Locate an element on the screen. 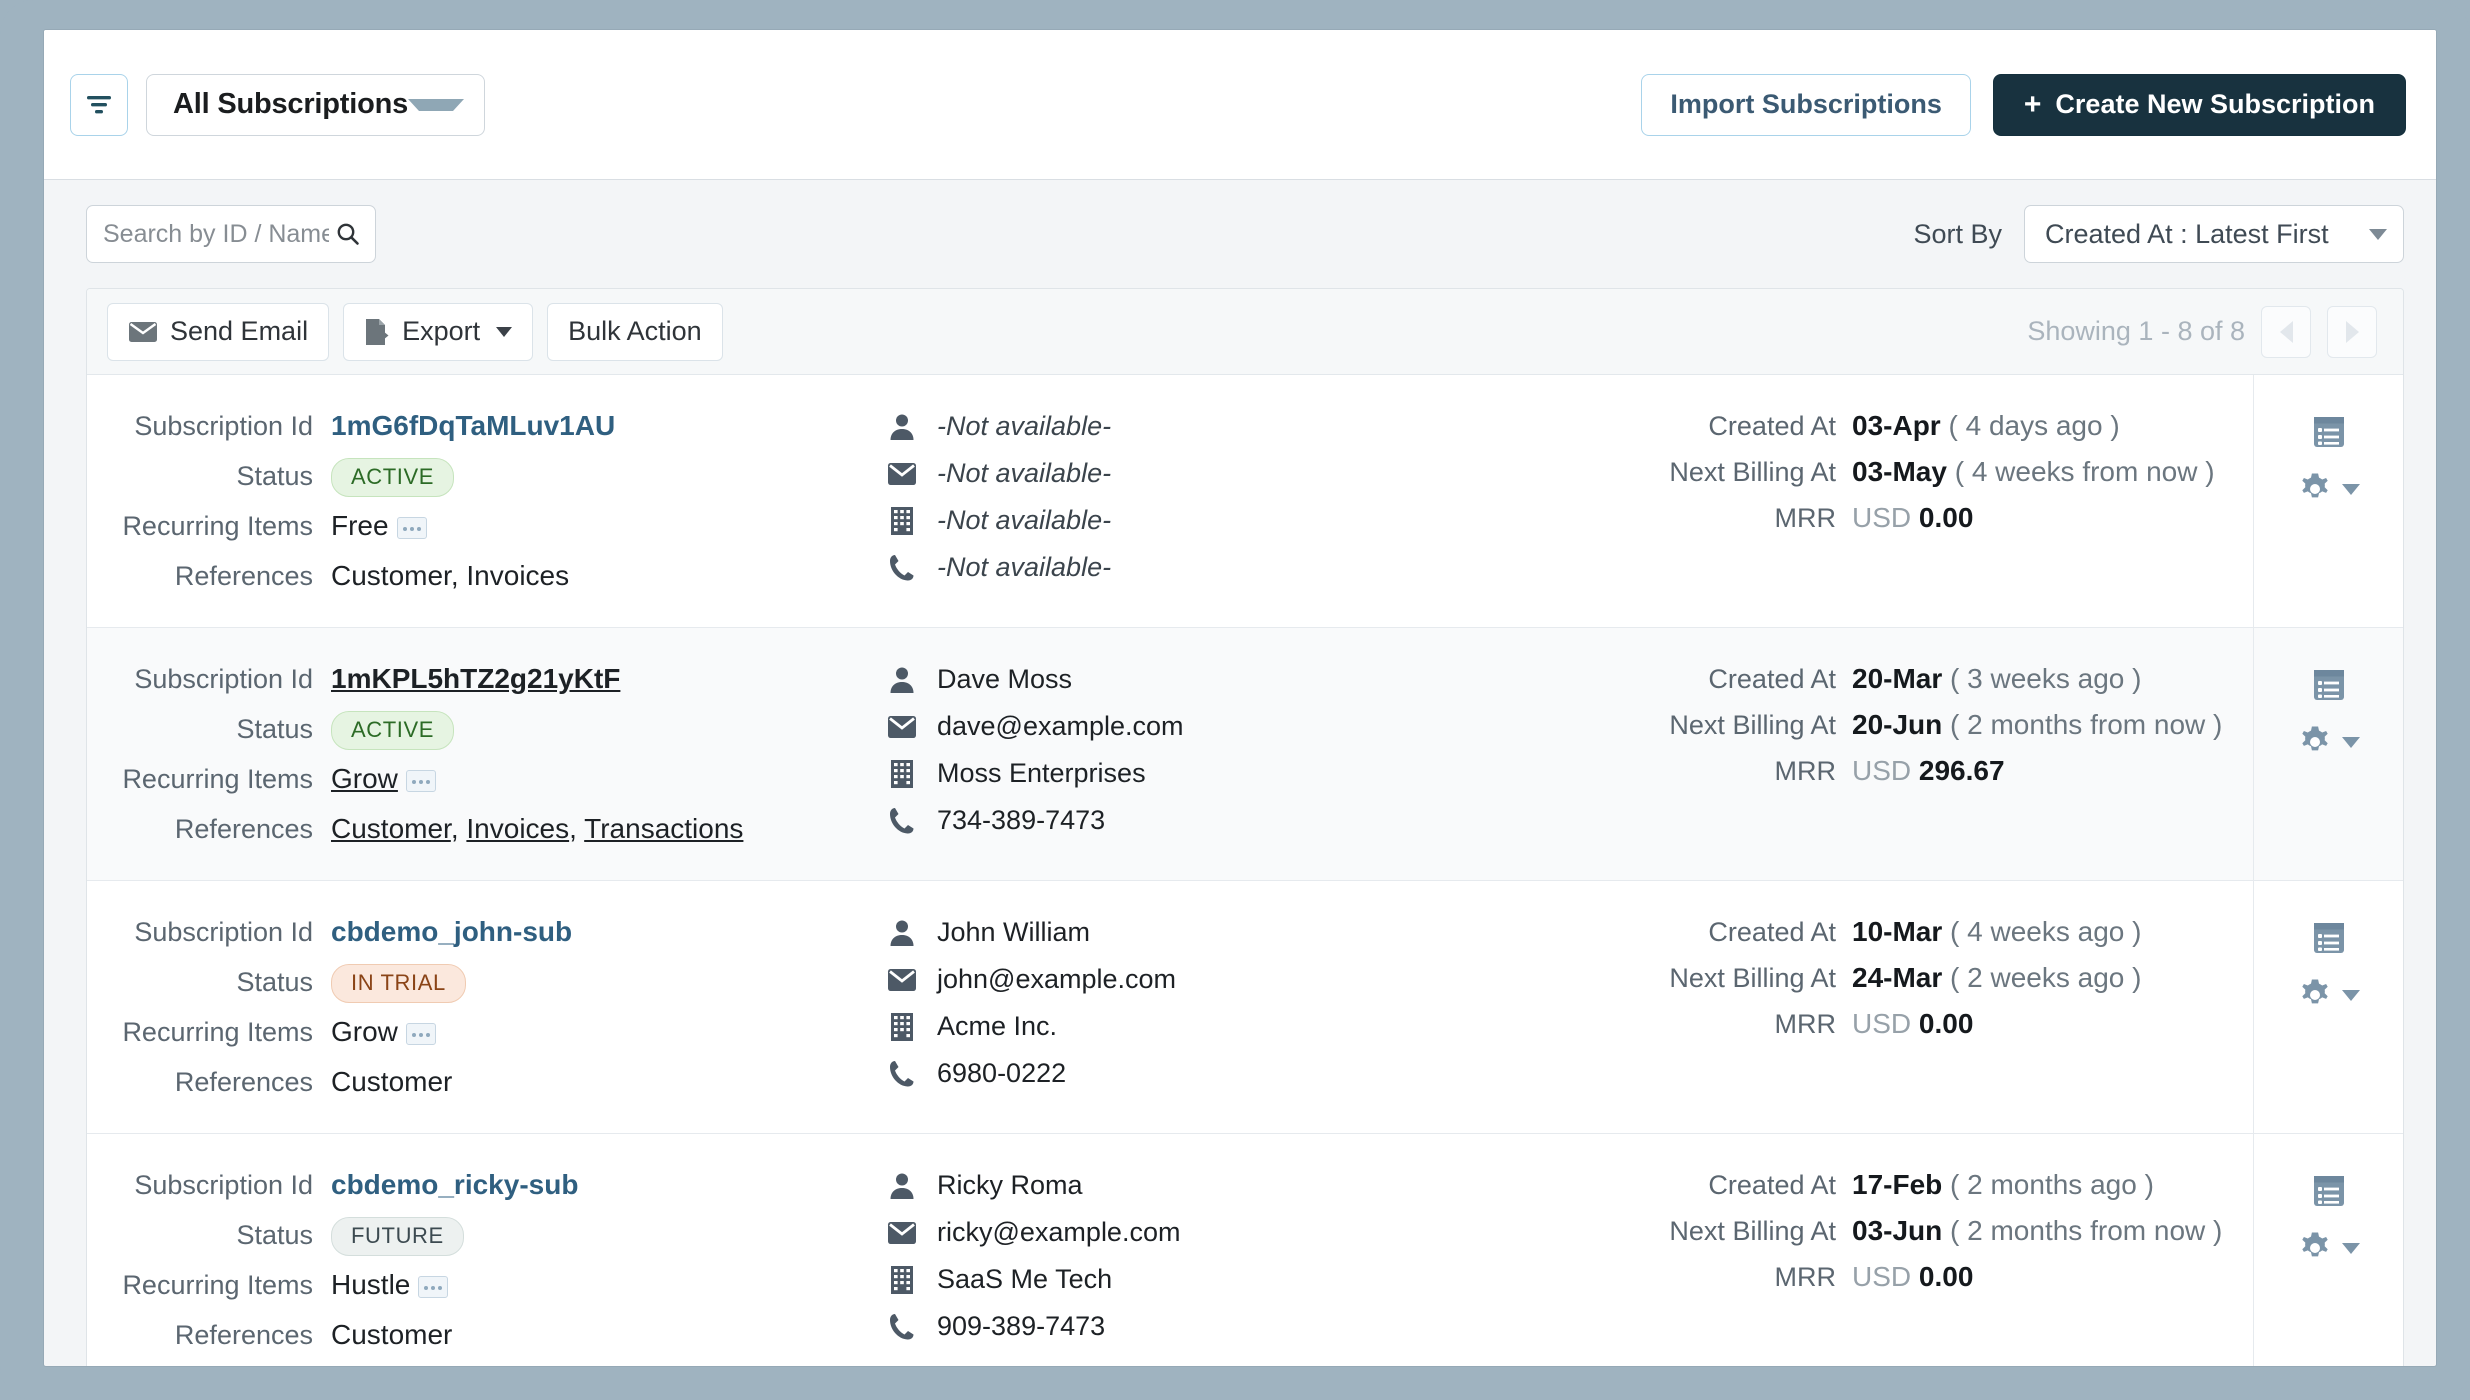  subscription-id-link: cbdemo_ricky-sub is located at coordinates (454, 1184).